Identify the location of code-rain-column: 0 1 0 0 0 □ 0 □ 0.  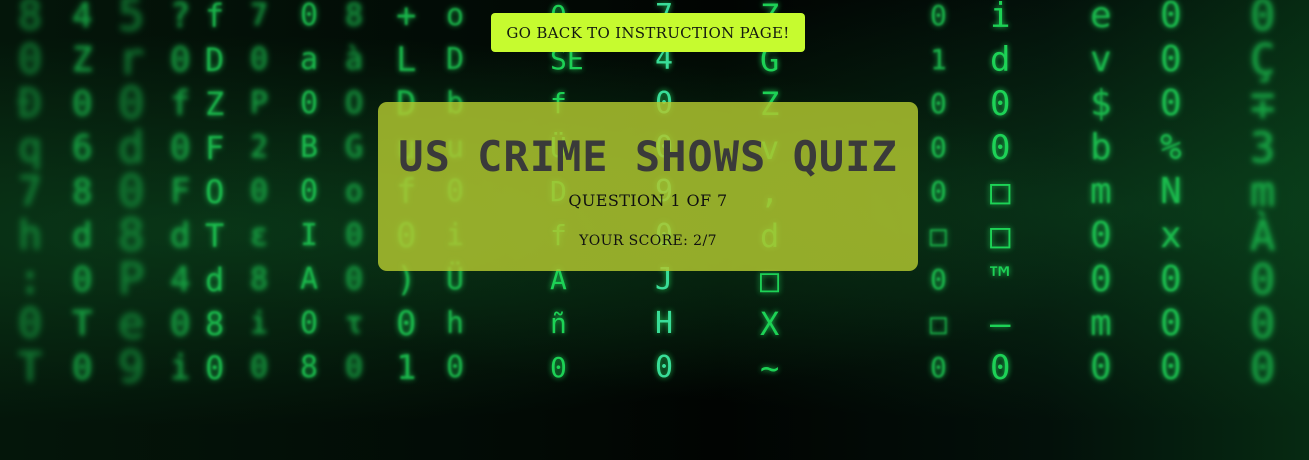
(938, 192).